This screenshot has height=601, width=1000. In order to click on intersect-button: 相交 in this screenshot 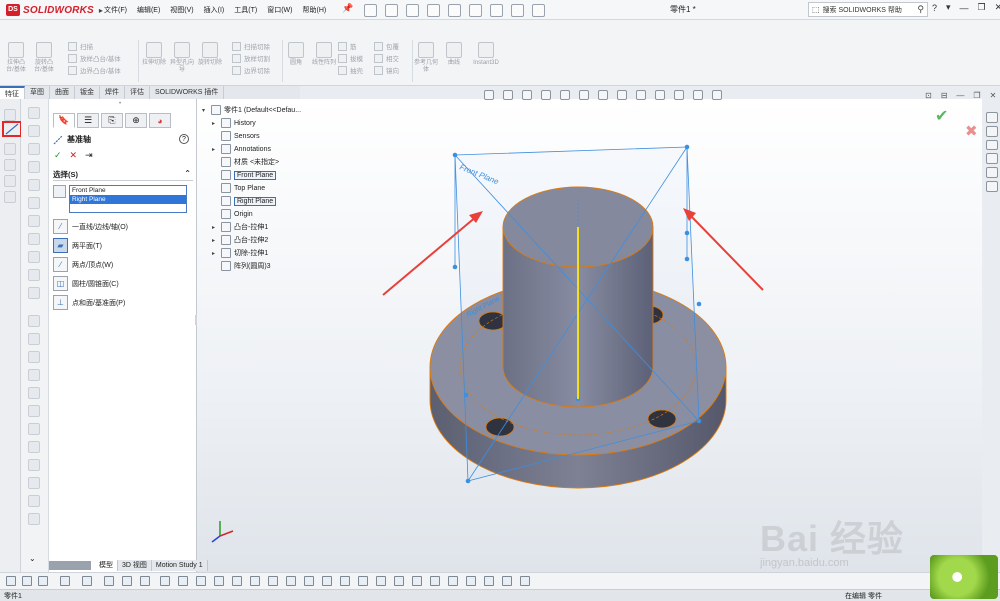, I will do `click(386, 58)`.